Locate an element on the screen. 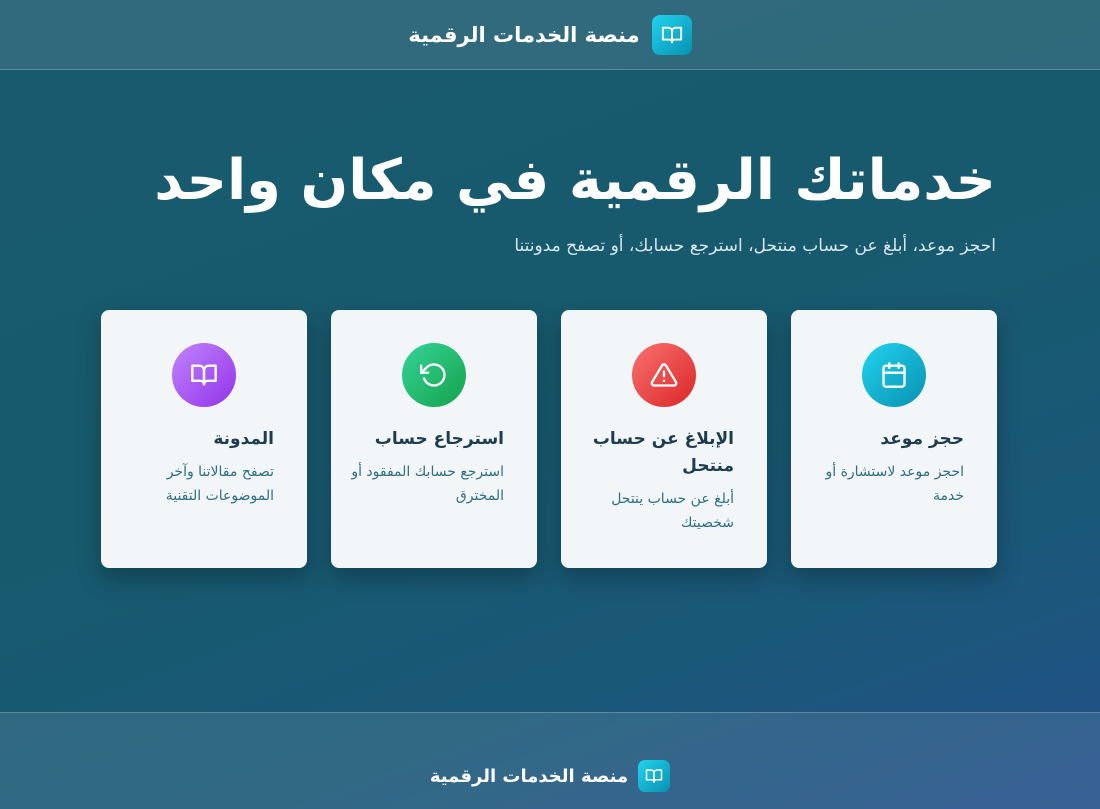  service-card-title: استرجاع حساب is located at coordinates (439, 439).